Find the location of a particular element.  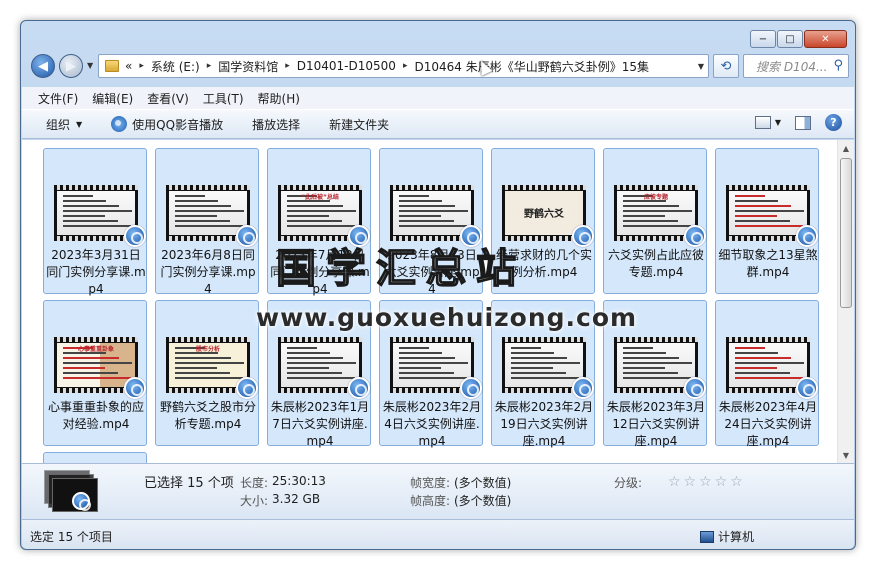

breadcrumb-library: 国学资料馆 is located at coordinates (248, 66).